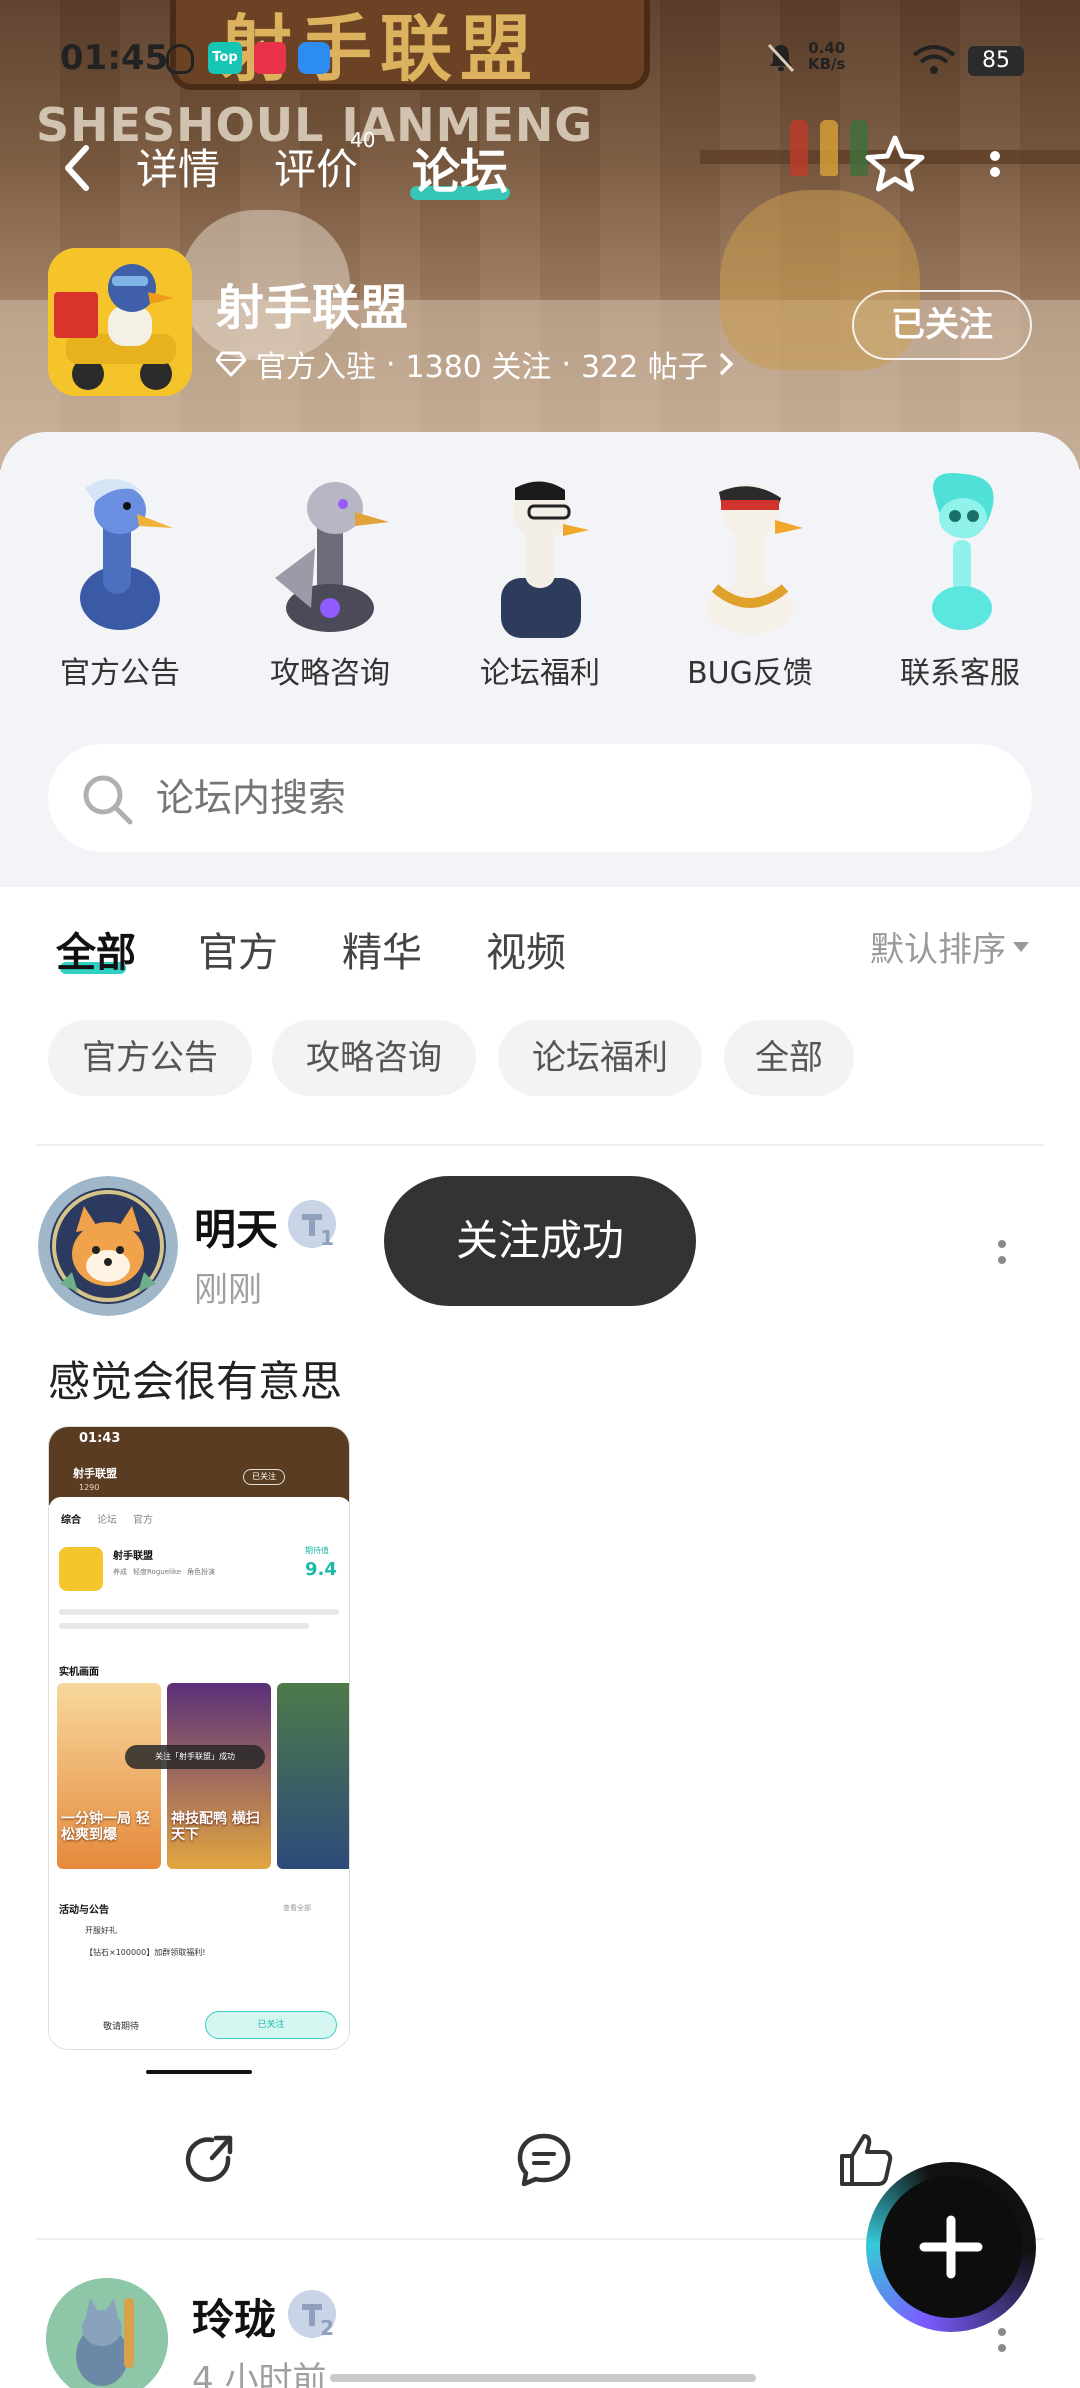 This screenshot has height=2388, width=1080. Describe the element at coordinates (150, 1058) in the screenshot. I see `chip-official-announcement: 官方公告` at that location.